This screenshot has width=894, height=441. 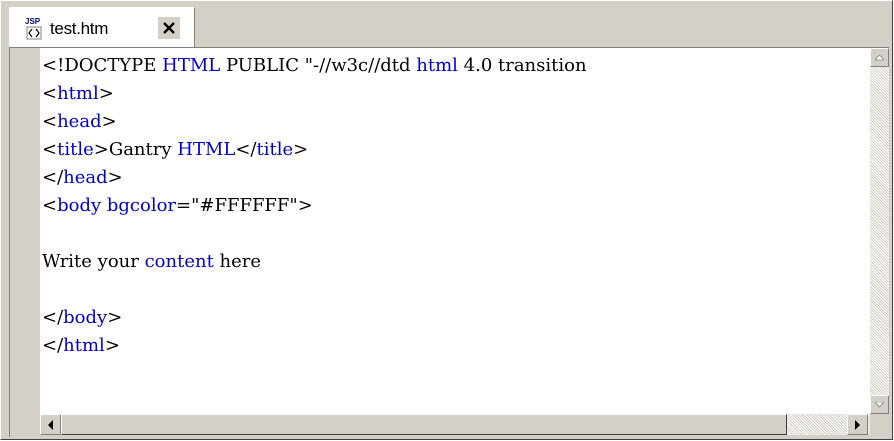 I want to click on arrow-down-icon, so click(x=879, y=404).